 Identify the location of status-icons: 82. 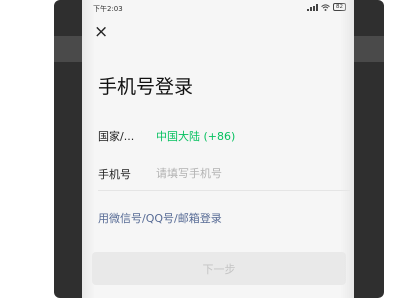
(326, 7).